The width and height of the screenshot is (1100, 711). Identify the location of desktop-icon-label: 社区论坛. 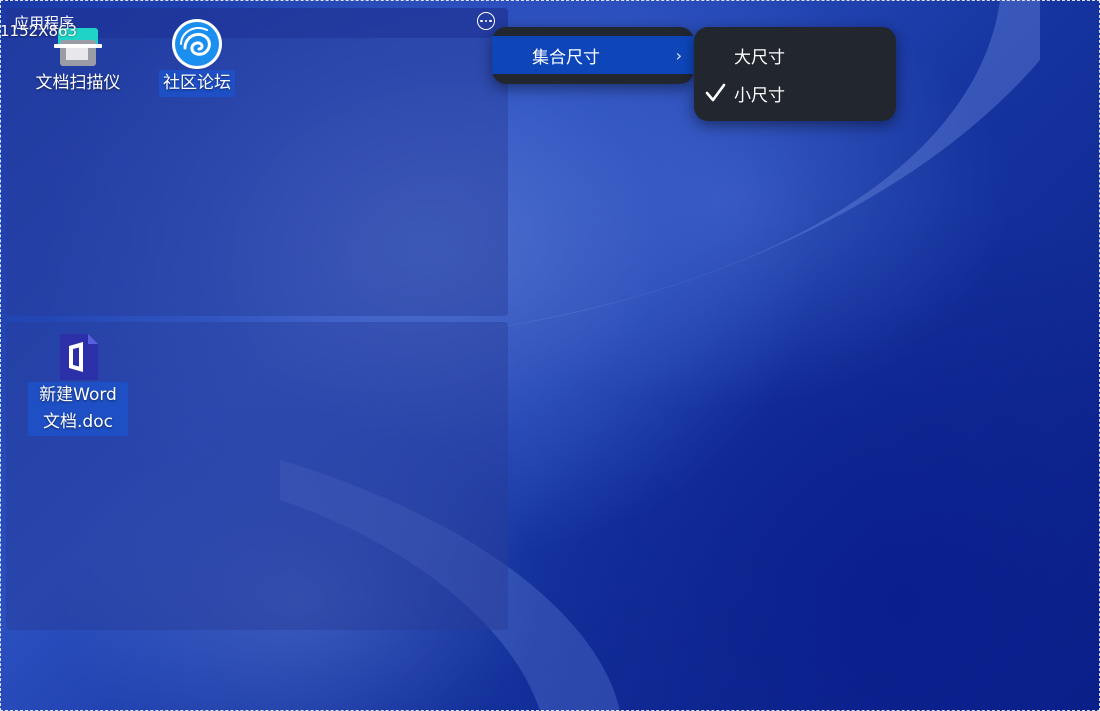
(197, 83).